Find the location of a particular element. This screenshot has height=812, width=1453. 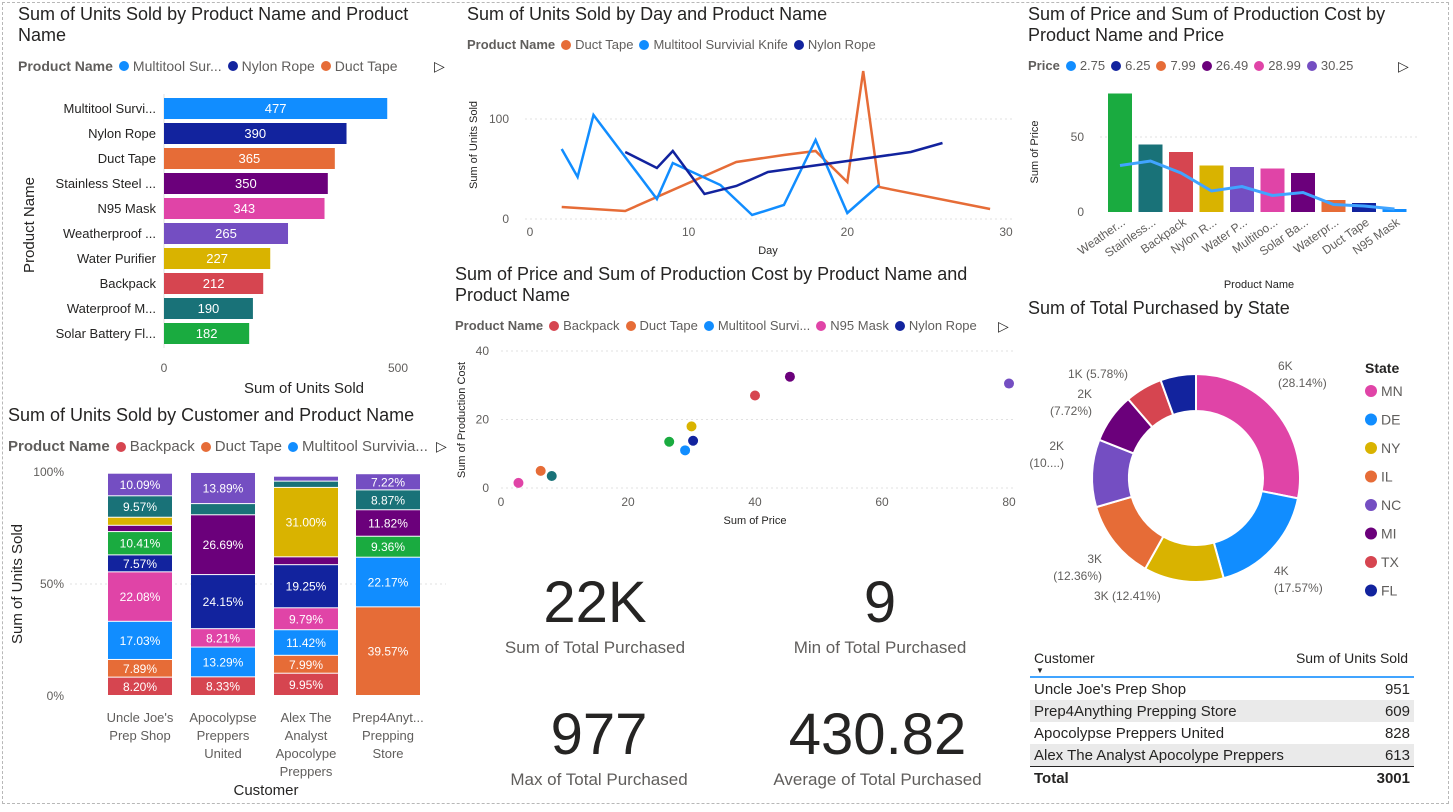

segment-data-label: 8.21% is located at coordinates (223, 638).